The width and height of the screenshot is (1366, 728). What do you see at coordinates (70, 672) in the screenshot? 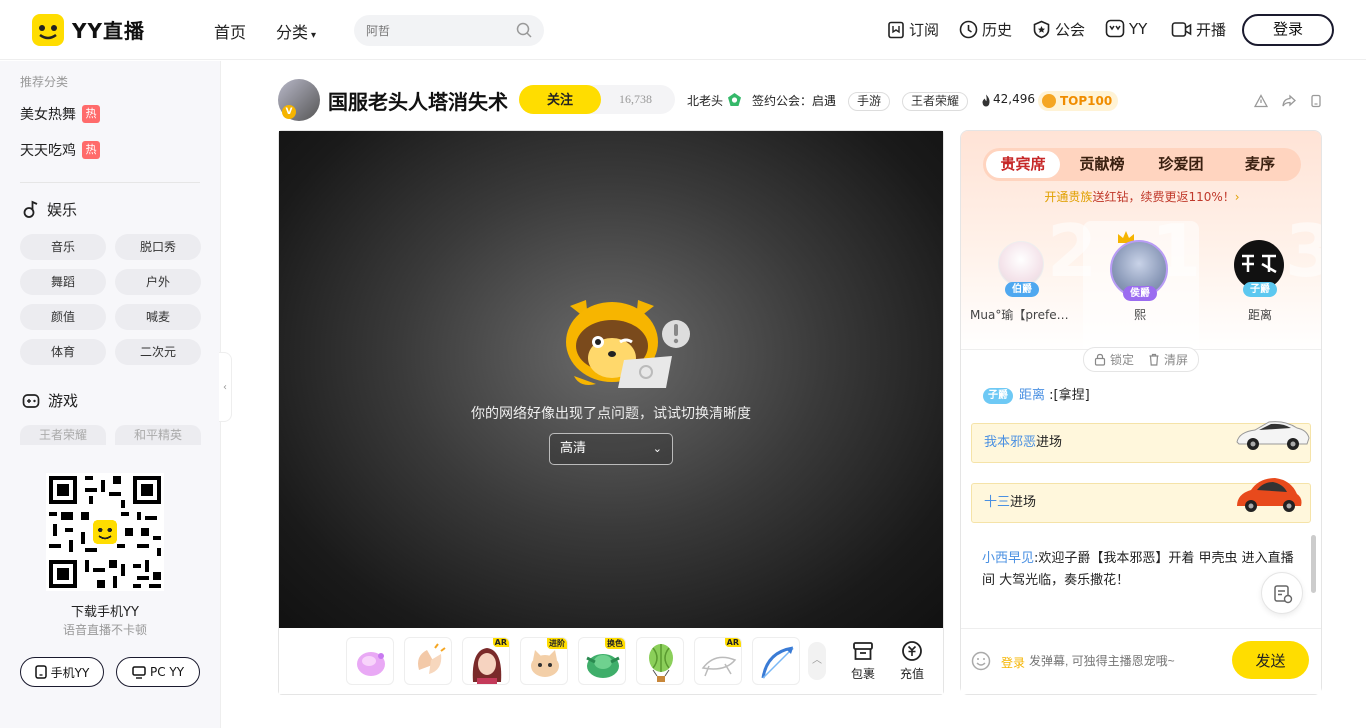
I see `mobile-yy-label: 手机YY` at bounding box center [70, 672].